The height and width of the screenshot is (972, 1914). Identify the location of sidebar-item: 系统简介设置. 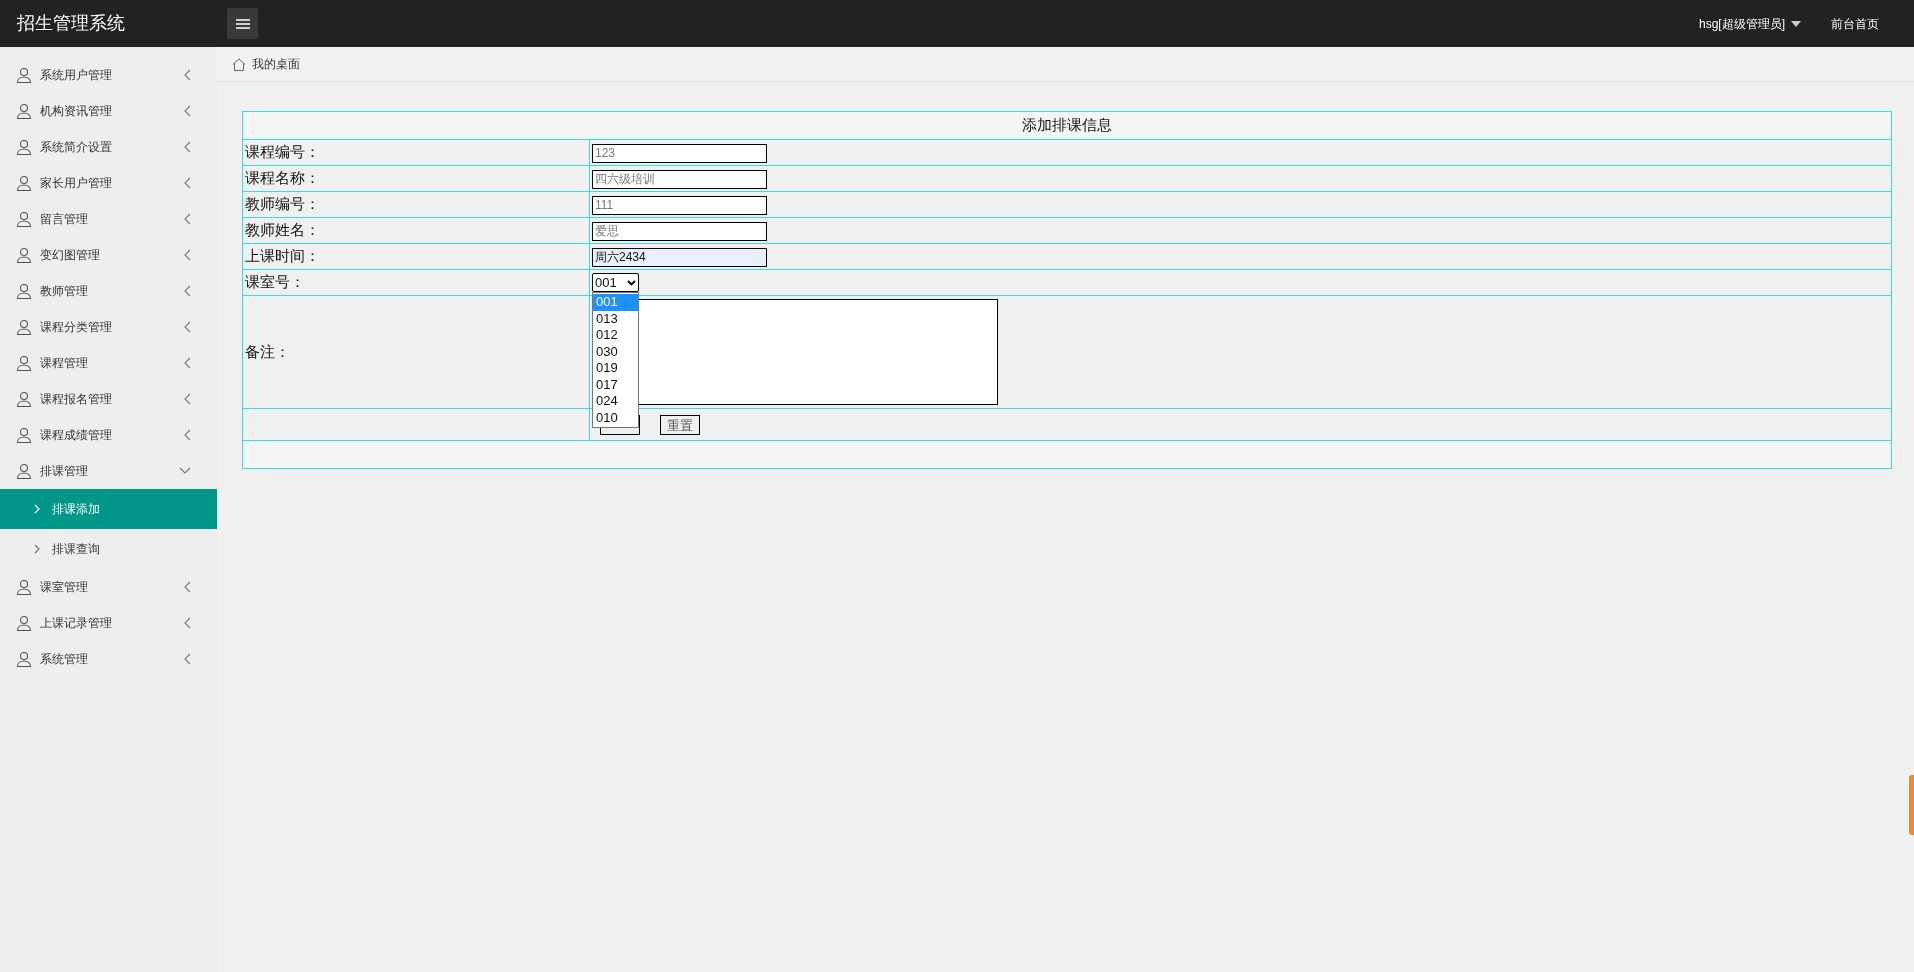
(108, 147).